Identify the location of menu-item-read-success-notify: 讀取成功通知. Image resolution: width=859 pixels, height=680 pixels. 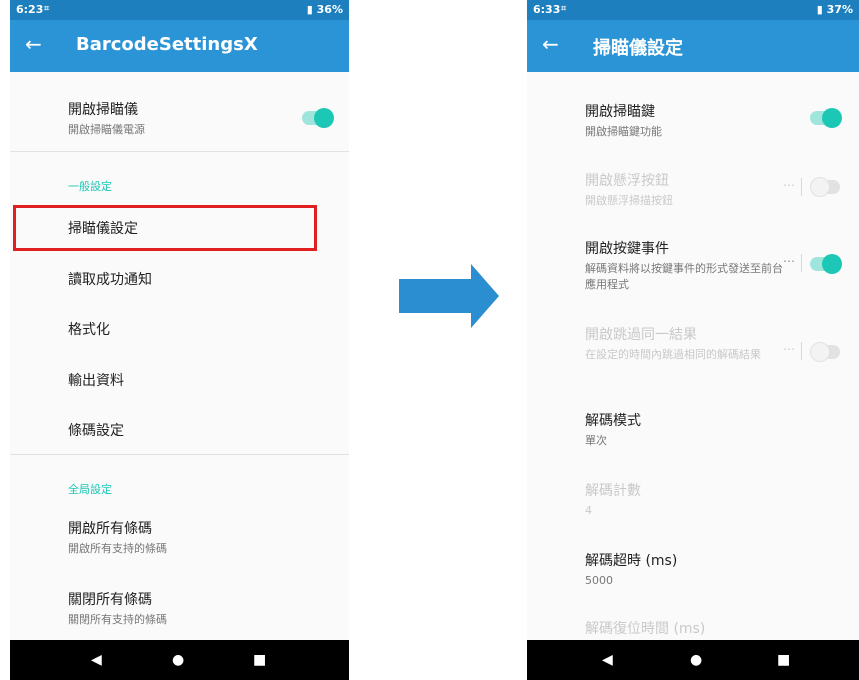
(202, 279).